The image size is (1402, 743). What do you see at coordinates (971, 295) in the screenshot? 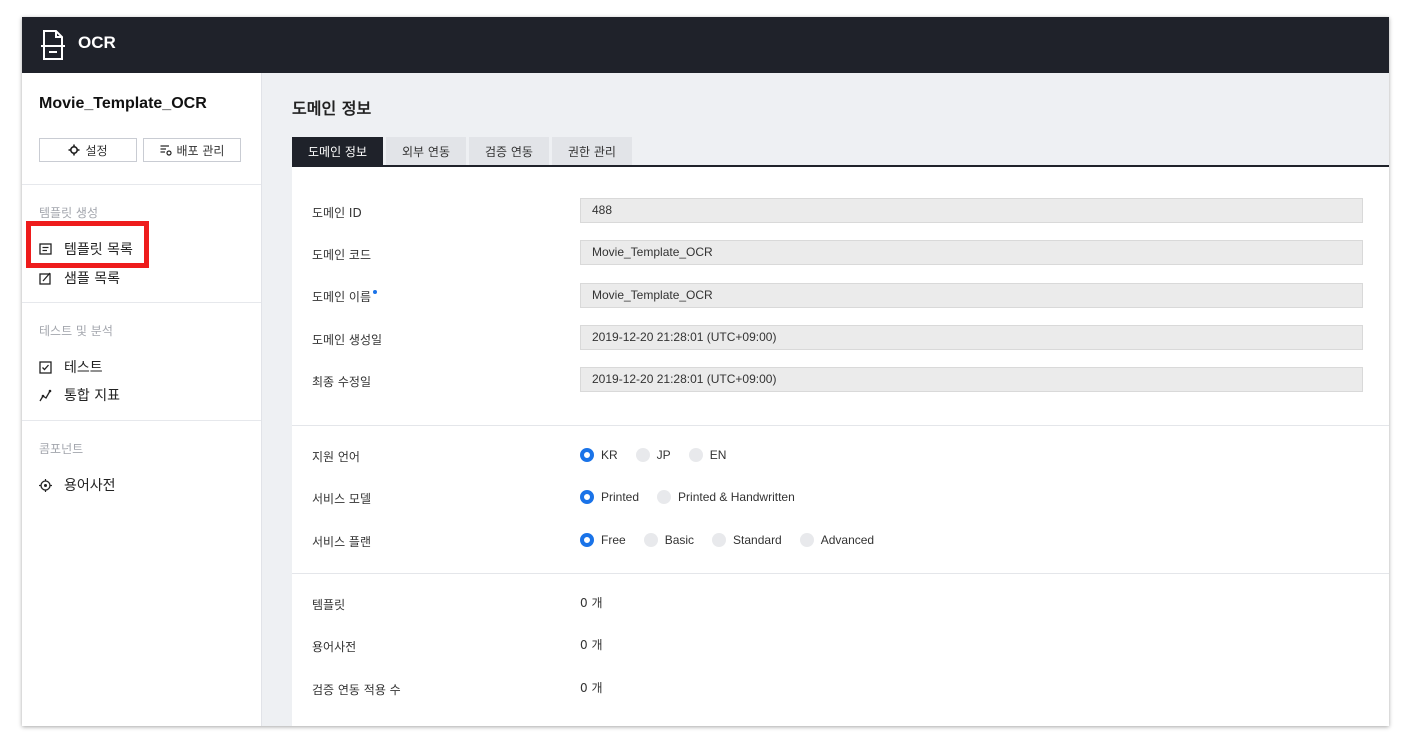
I see `domain-name-field: Movie_Template_OCR` at bounding box center [971, 295].